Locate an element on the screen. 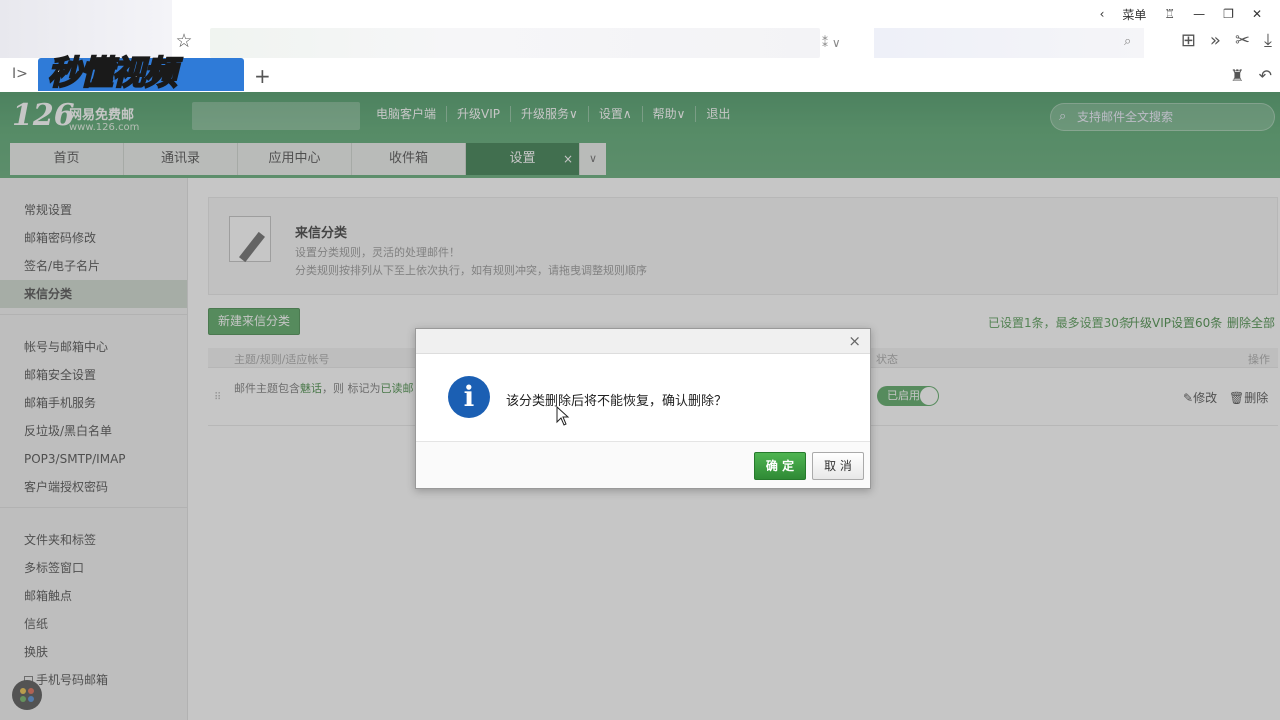 The image size is (1280, 720). browser-search-box is located at coordinates (1009, 43).